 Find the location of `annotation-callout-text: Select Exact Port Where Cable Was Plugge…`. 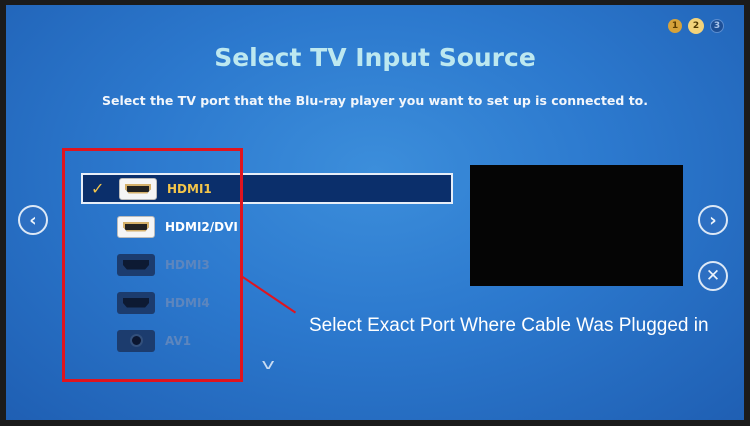

annotation-callout-text: Select Exact Port Where Cable Was Plugge… is located at coordinates (509, 325).